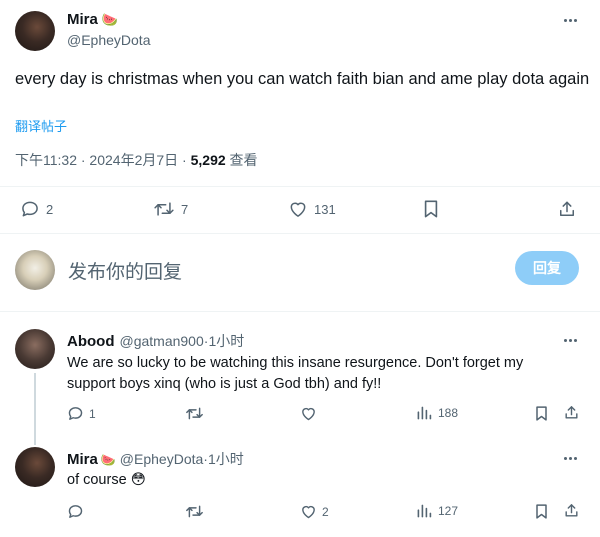 This screenshot has width=600, height=537. What do you see at coordinates (437, 413) in the screenshot?
I see `views-action: 188` at bounding box center [437, 413].